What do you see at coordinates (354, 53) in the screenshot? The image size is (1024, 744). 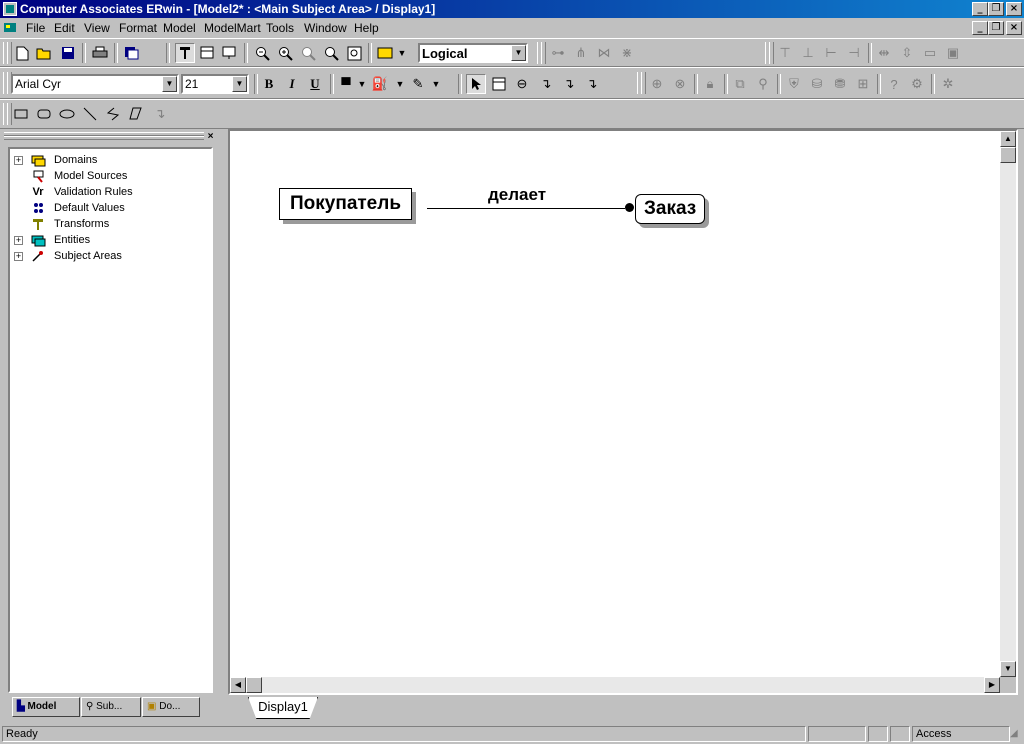 I see `zoom-page-button` at bounding box center [354, 53].